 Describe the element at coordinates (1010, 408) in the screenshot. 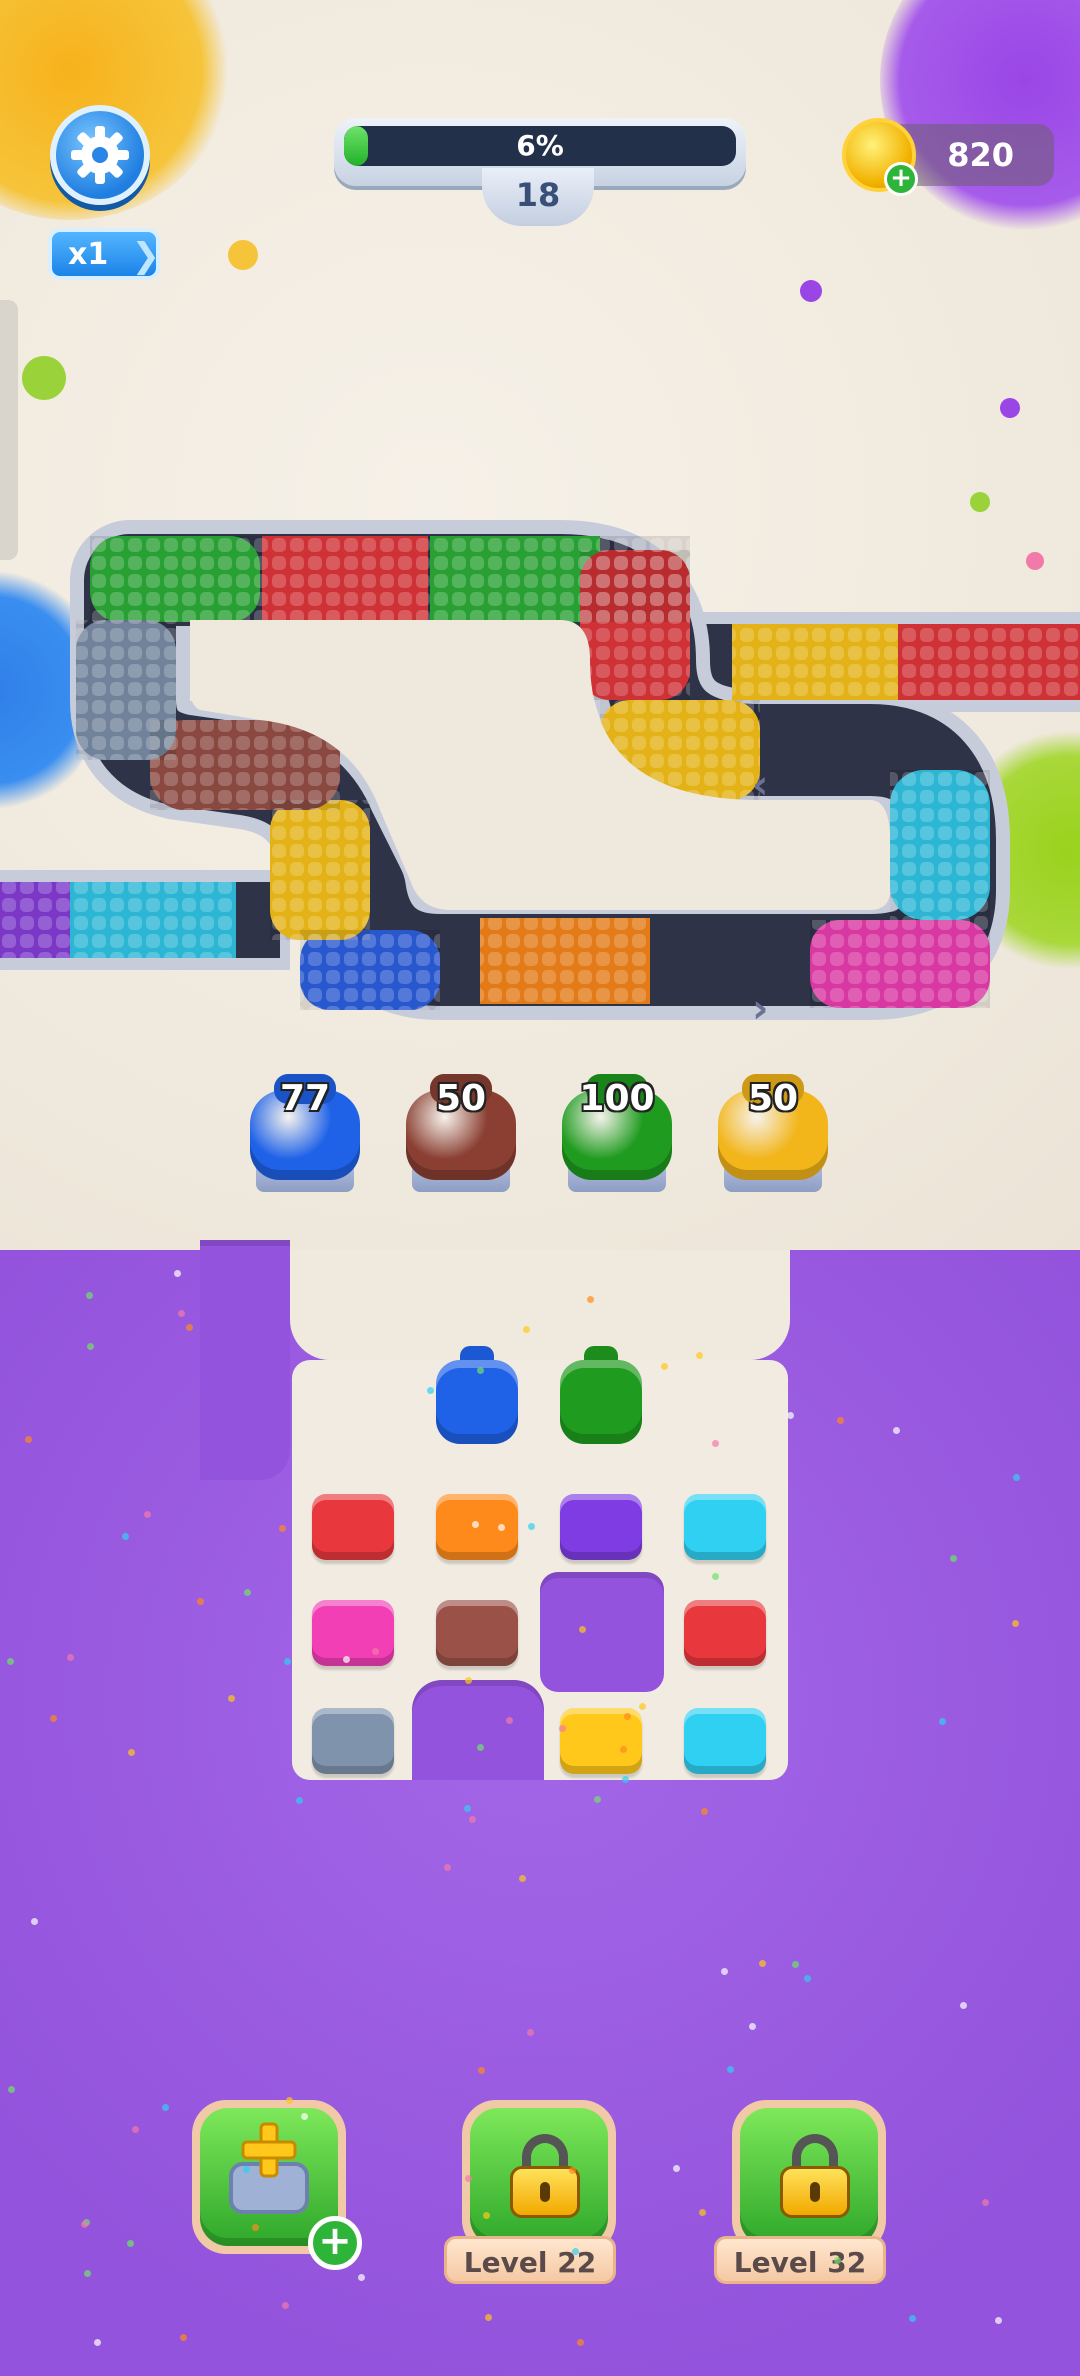

I see `purple-paint-drop` at that location.